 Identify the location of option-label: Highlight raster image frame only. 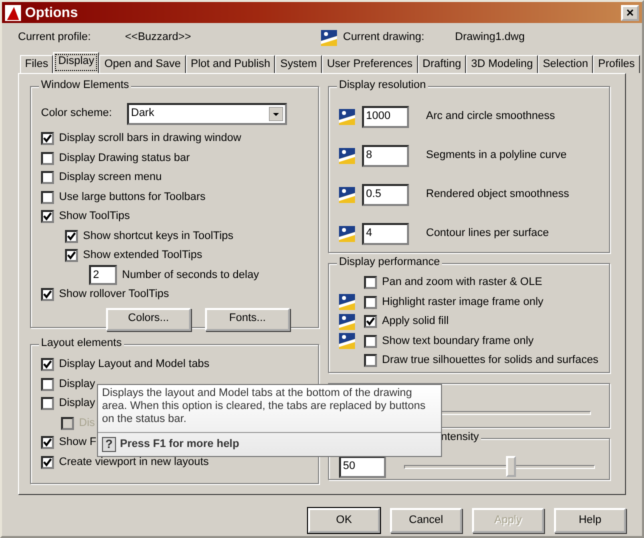
(463, 302).